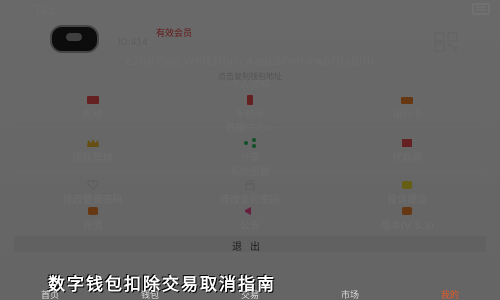 Image resolution: width=500 pixels, height=300 pixels. Describe the element at coordinates (174, 34) in the screenshot. I see `member-badge: 有效会员` at that location.